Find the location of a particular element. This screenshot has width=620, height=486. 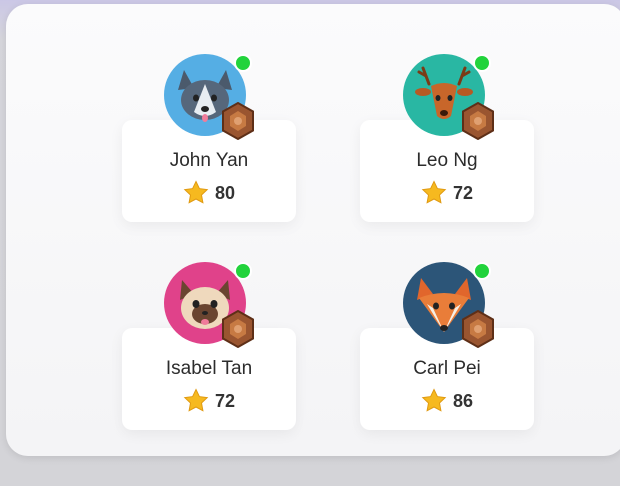

player-score: 80 is located at coordinates (225, 192).